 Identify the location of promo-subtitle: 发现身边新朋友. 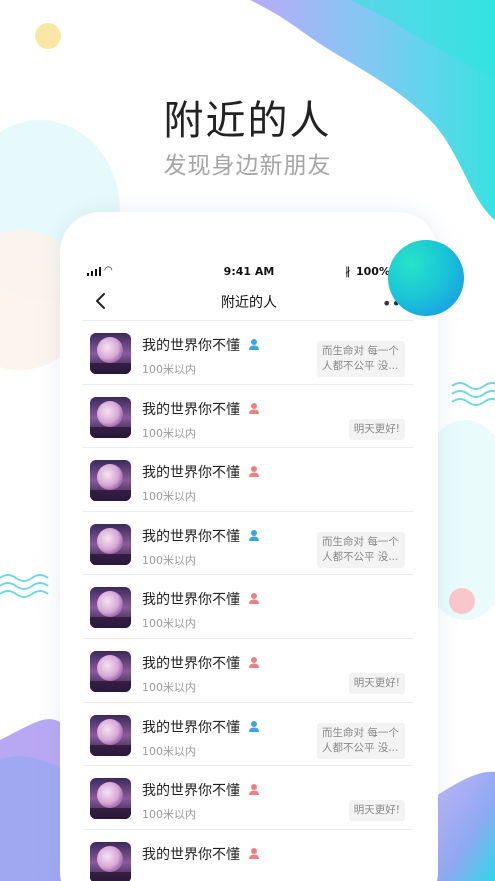
(247, 166).